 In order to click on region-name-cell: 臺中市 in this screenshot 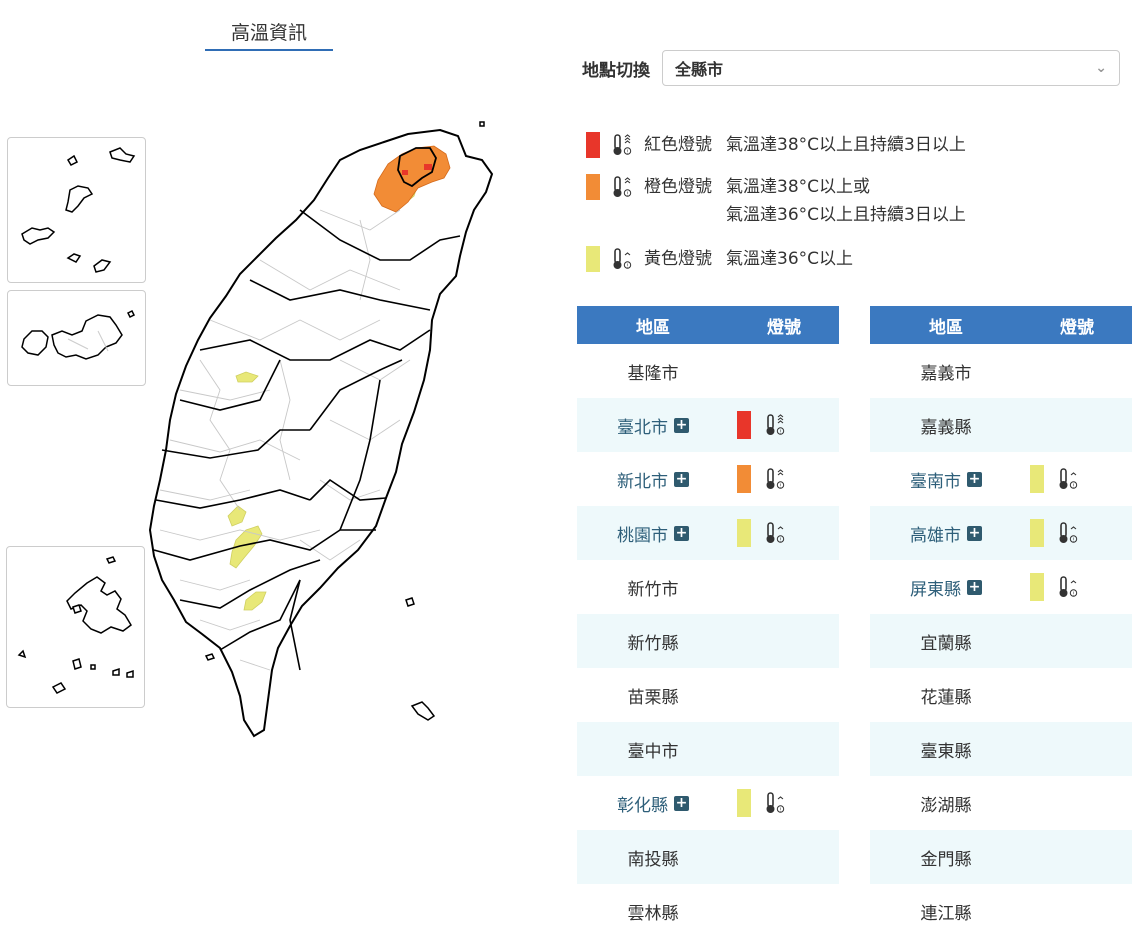, I will do `click(653, 749)`.